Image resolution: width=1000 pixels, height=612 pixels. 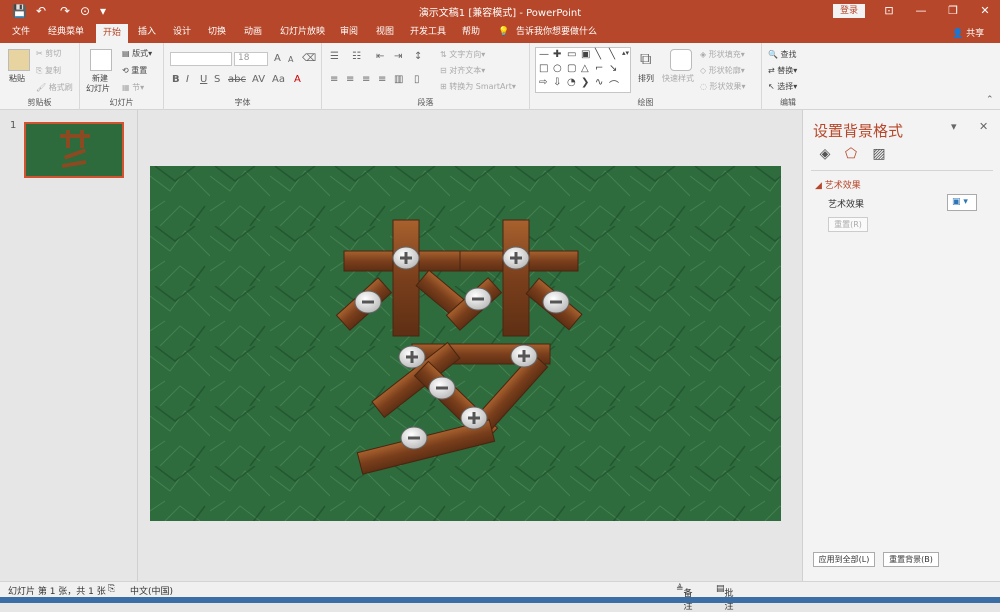 What do you see at coordinates (557, 54) in the screenshot?
I see `cross-shape-icon: ✚` at bounding box center [557, 54].